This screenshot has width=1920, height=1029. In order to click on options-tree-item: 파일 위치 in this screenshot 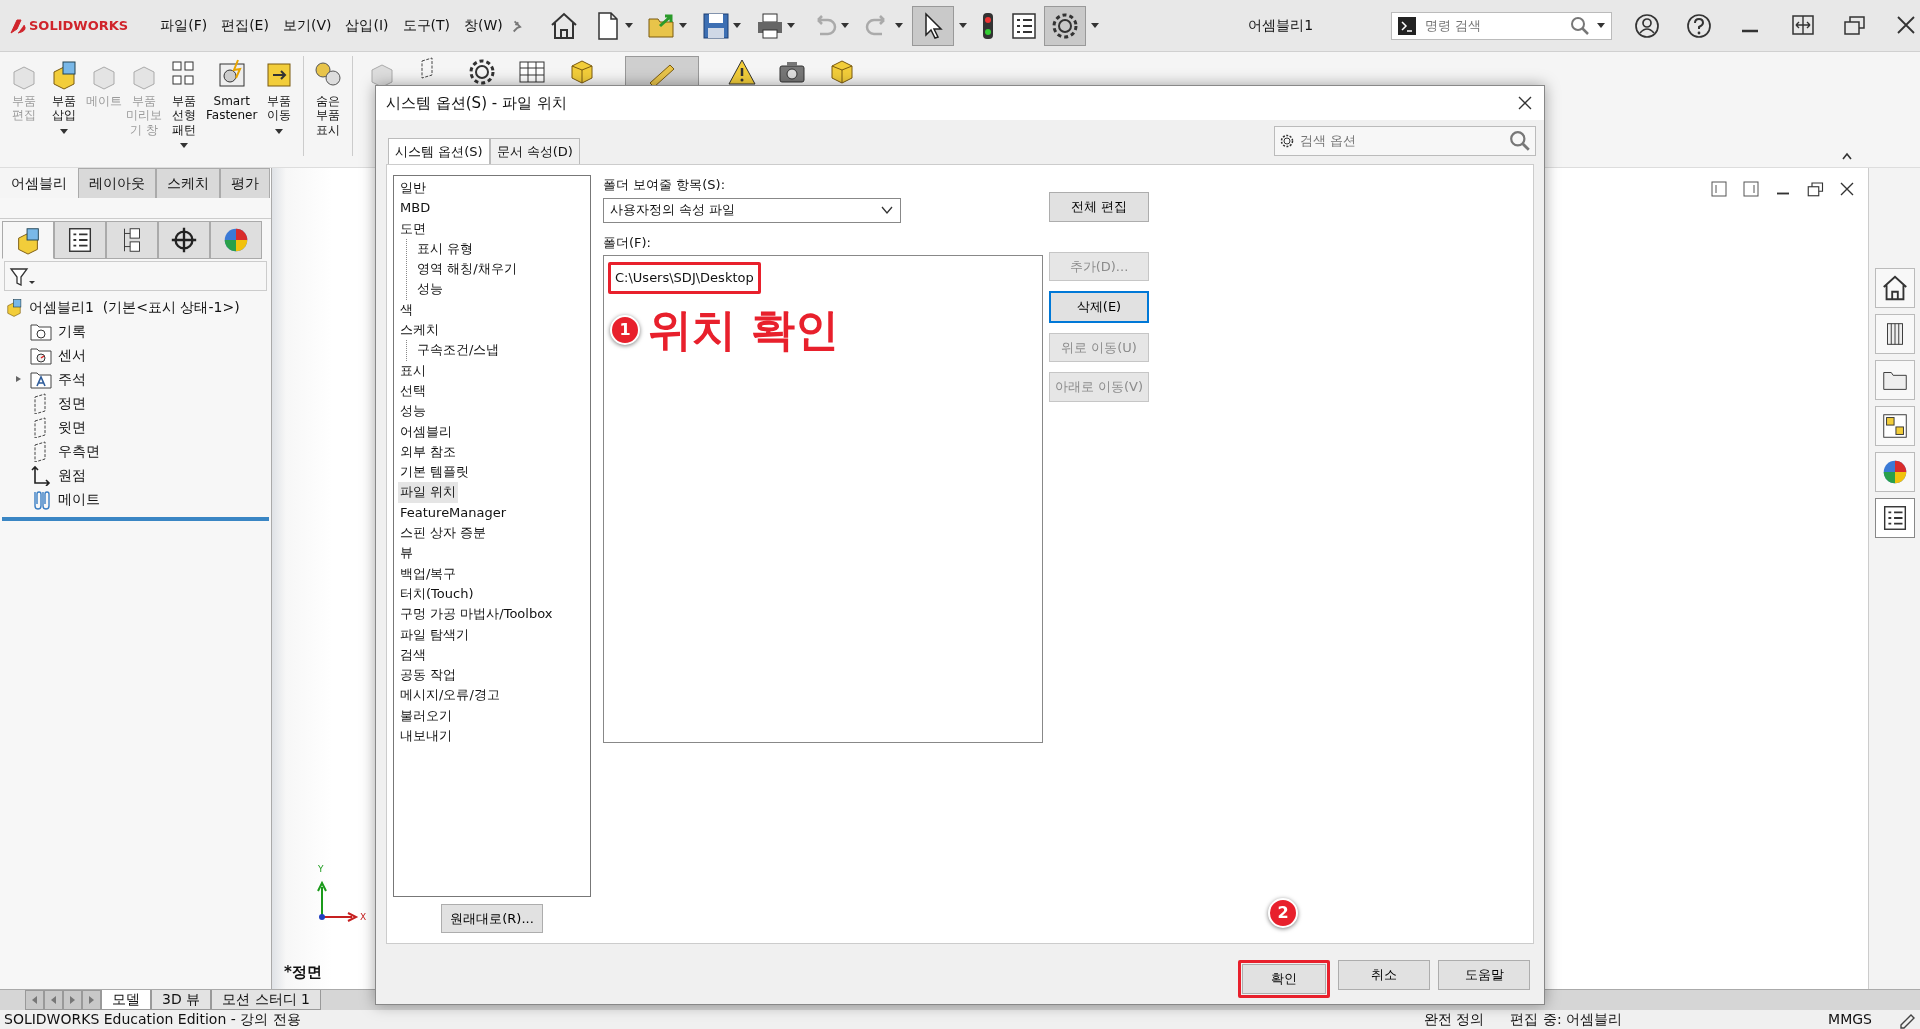, I will do `click(428, 492)`.